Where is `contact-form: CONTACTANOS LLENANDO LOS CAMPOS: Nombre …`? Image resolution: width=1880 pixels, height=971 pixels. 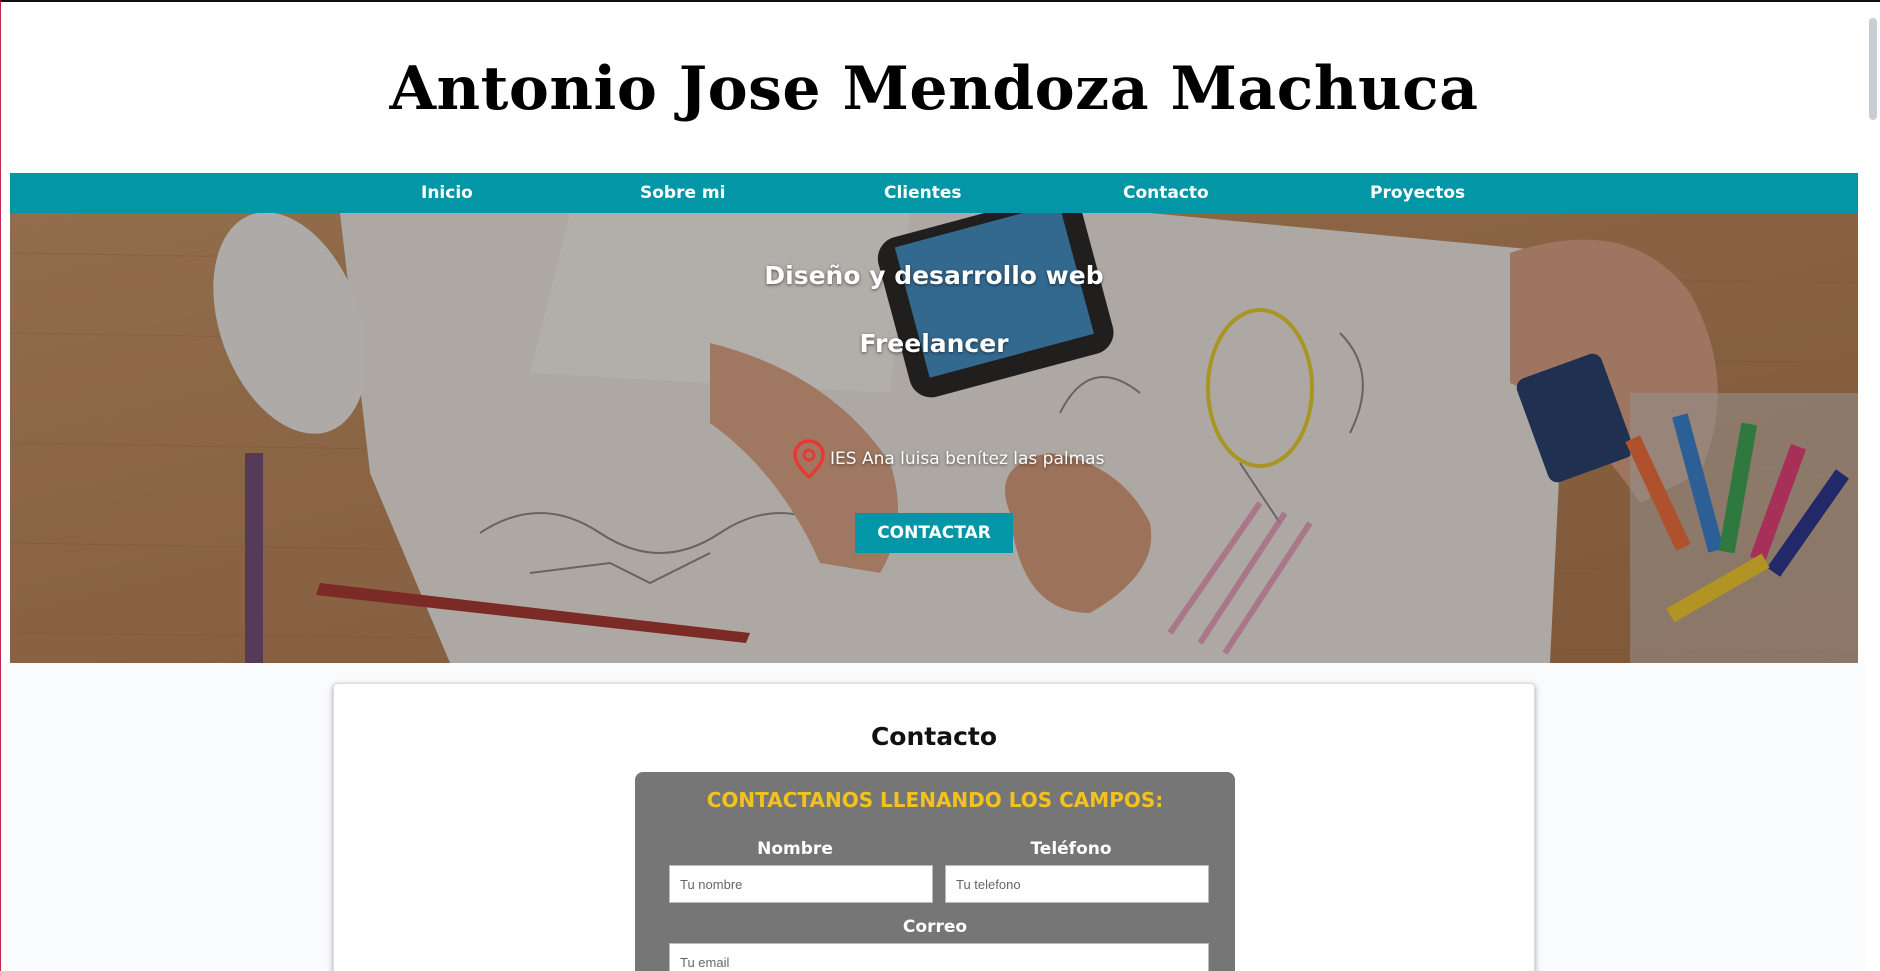 contact-form: CONTACTANOS LLENANDO LOS CAMPOS: Nombre … is located at coordinates (935, 871).